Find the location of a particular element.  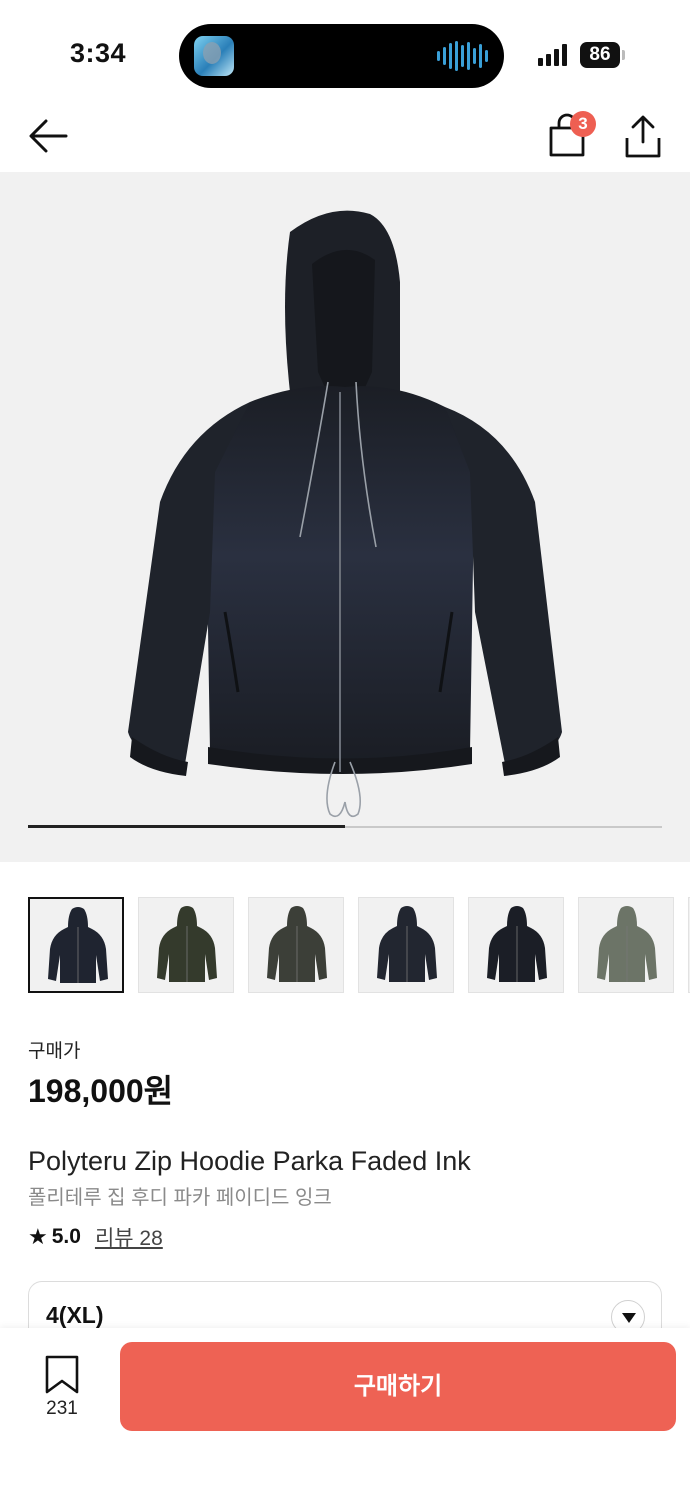

share-icon is located at coordinates (643, 136).